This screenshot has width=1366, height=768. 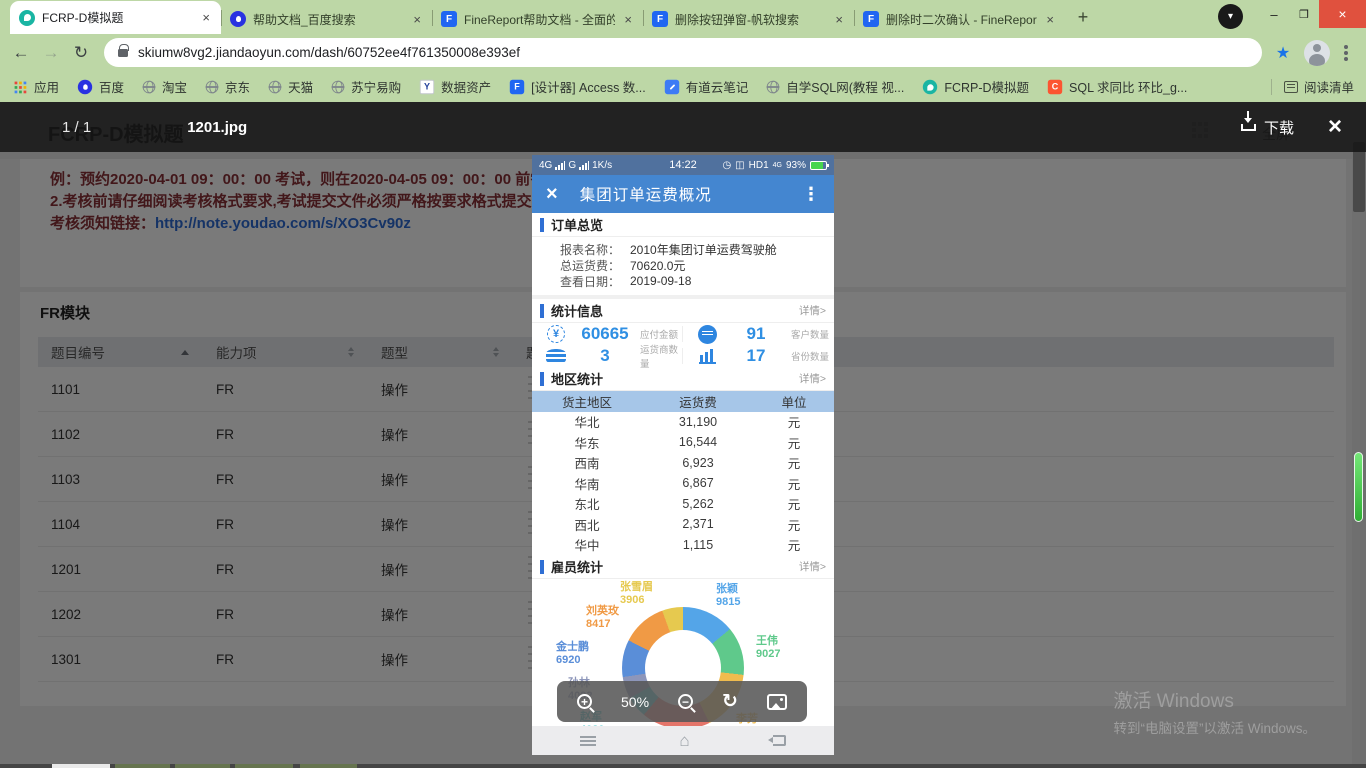 I want to click on donut-label-value: 9815, so click(x=728, y=602).